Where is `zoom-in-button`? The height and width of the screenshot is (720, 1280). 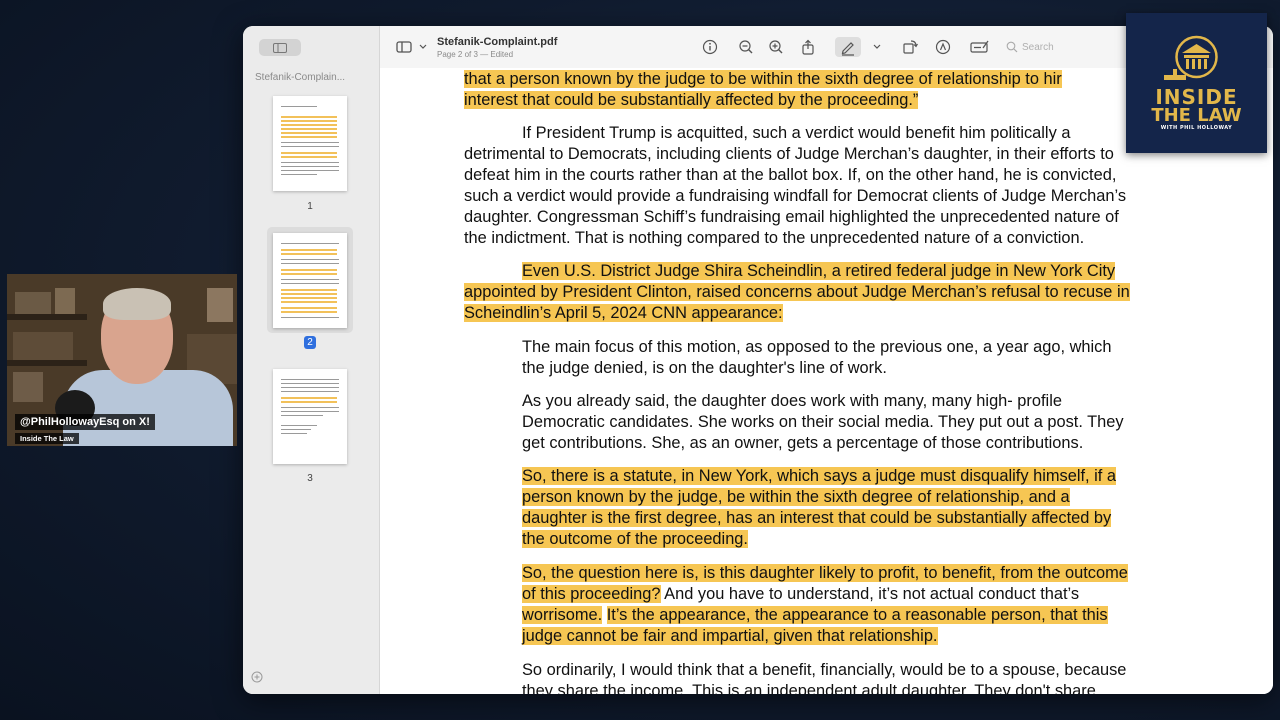 zoom-in-button is located at coordinates (776, 47).